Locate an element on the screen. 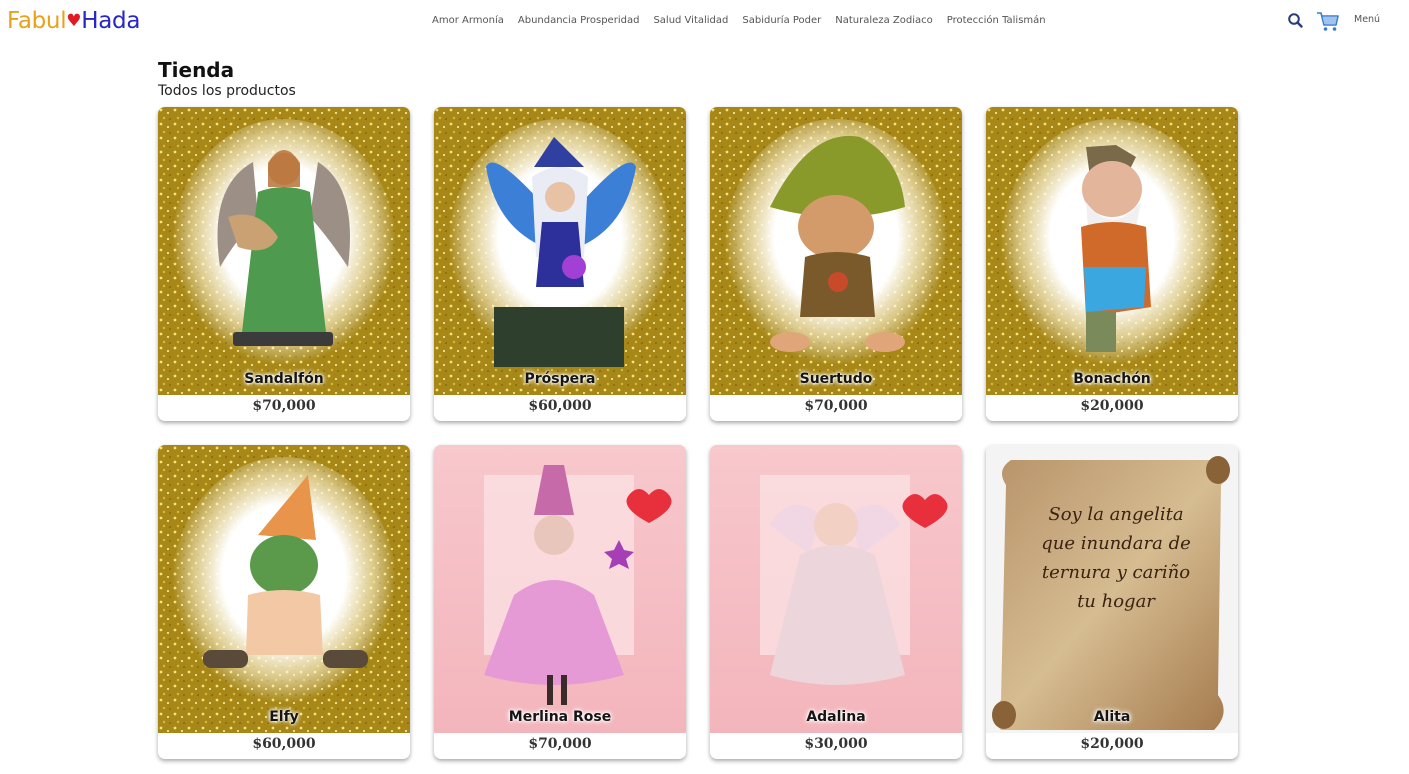 Image resolution: width=1409 pixels, height=774 pixels. product-card: Merlina Rose $70,000 is located at coordinates (560, 602).